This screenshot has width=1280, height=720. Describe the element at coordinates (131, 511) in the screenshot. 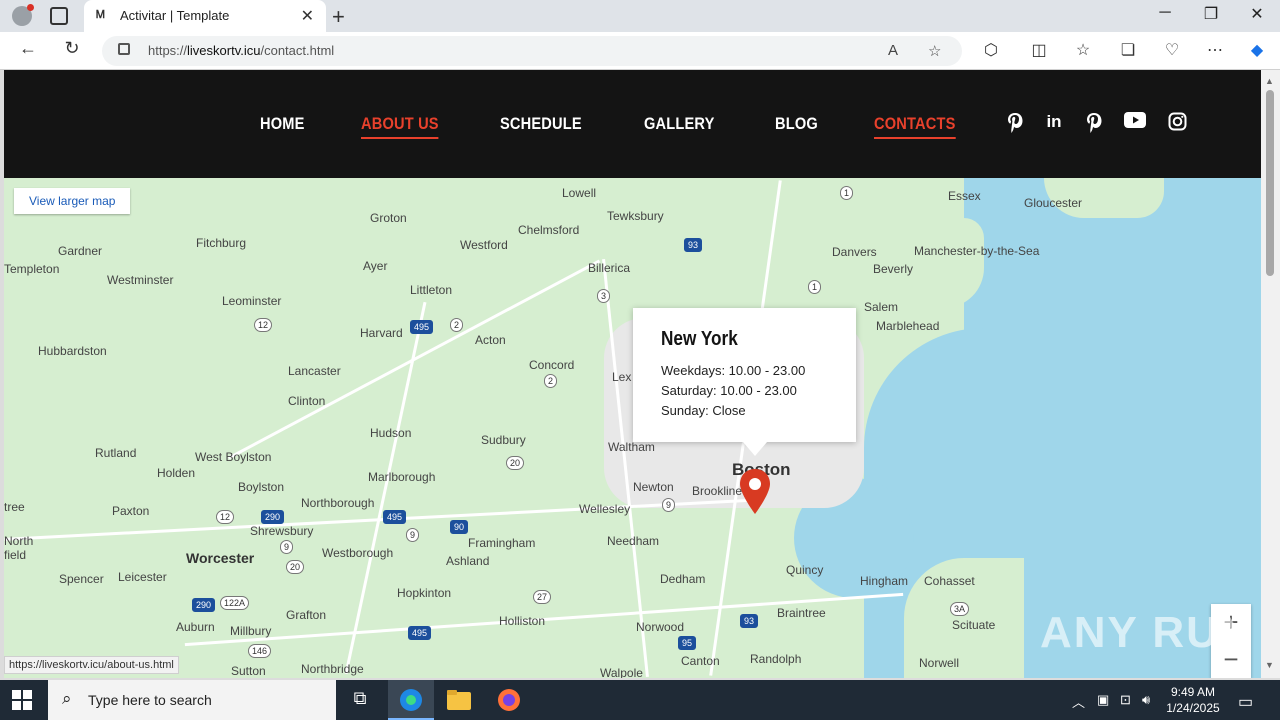

I see `map-label: Paxton` at that location.